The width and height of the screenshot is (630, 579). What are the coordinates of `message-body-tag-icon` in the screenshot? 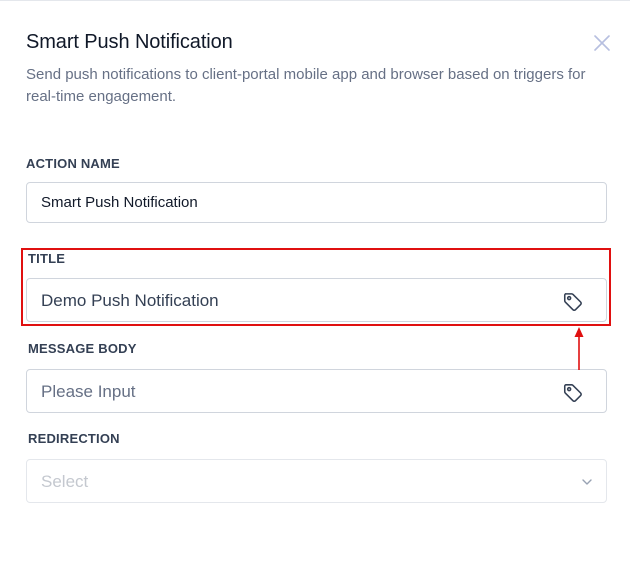 It's located at (573, 393).